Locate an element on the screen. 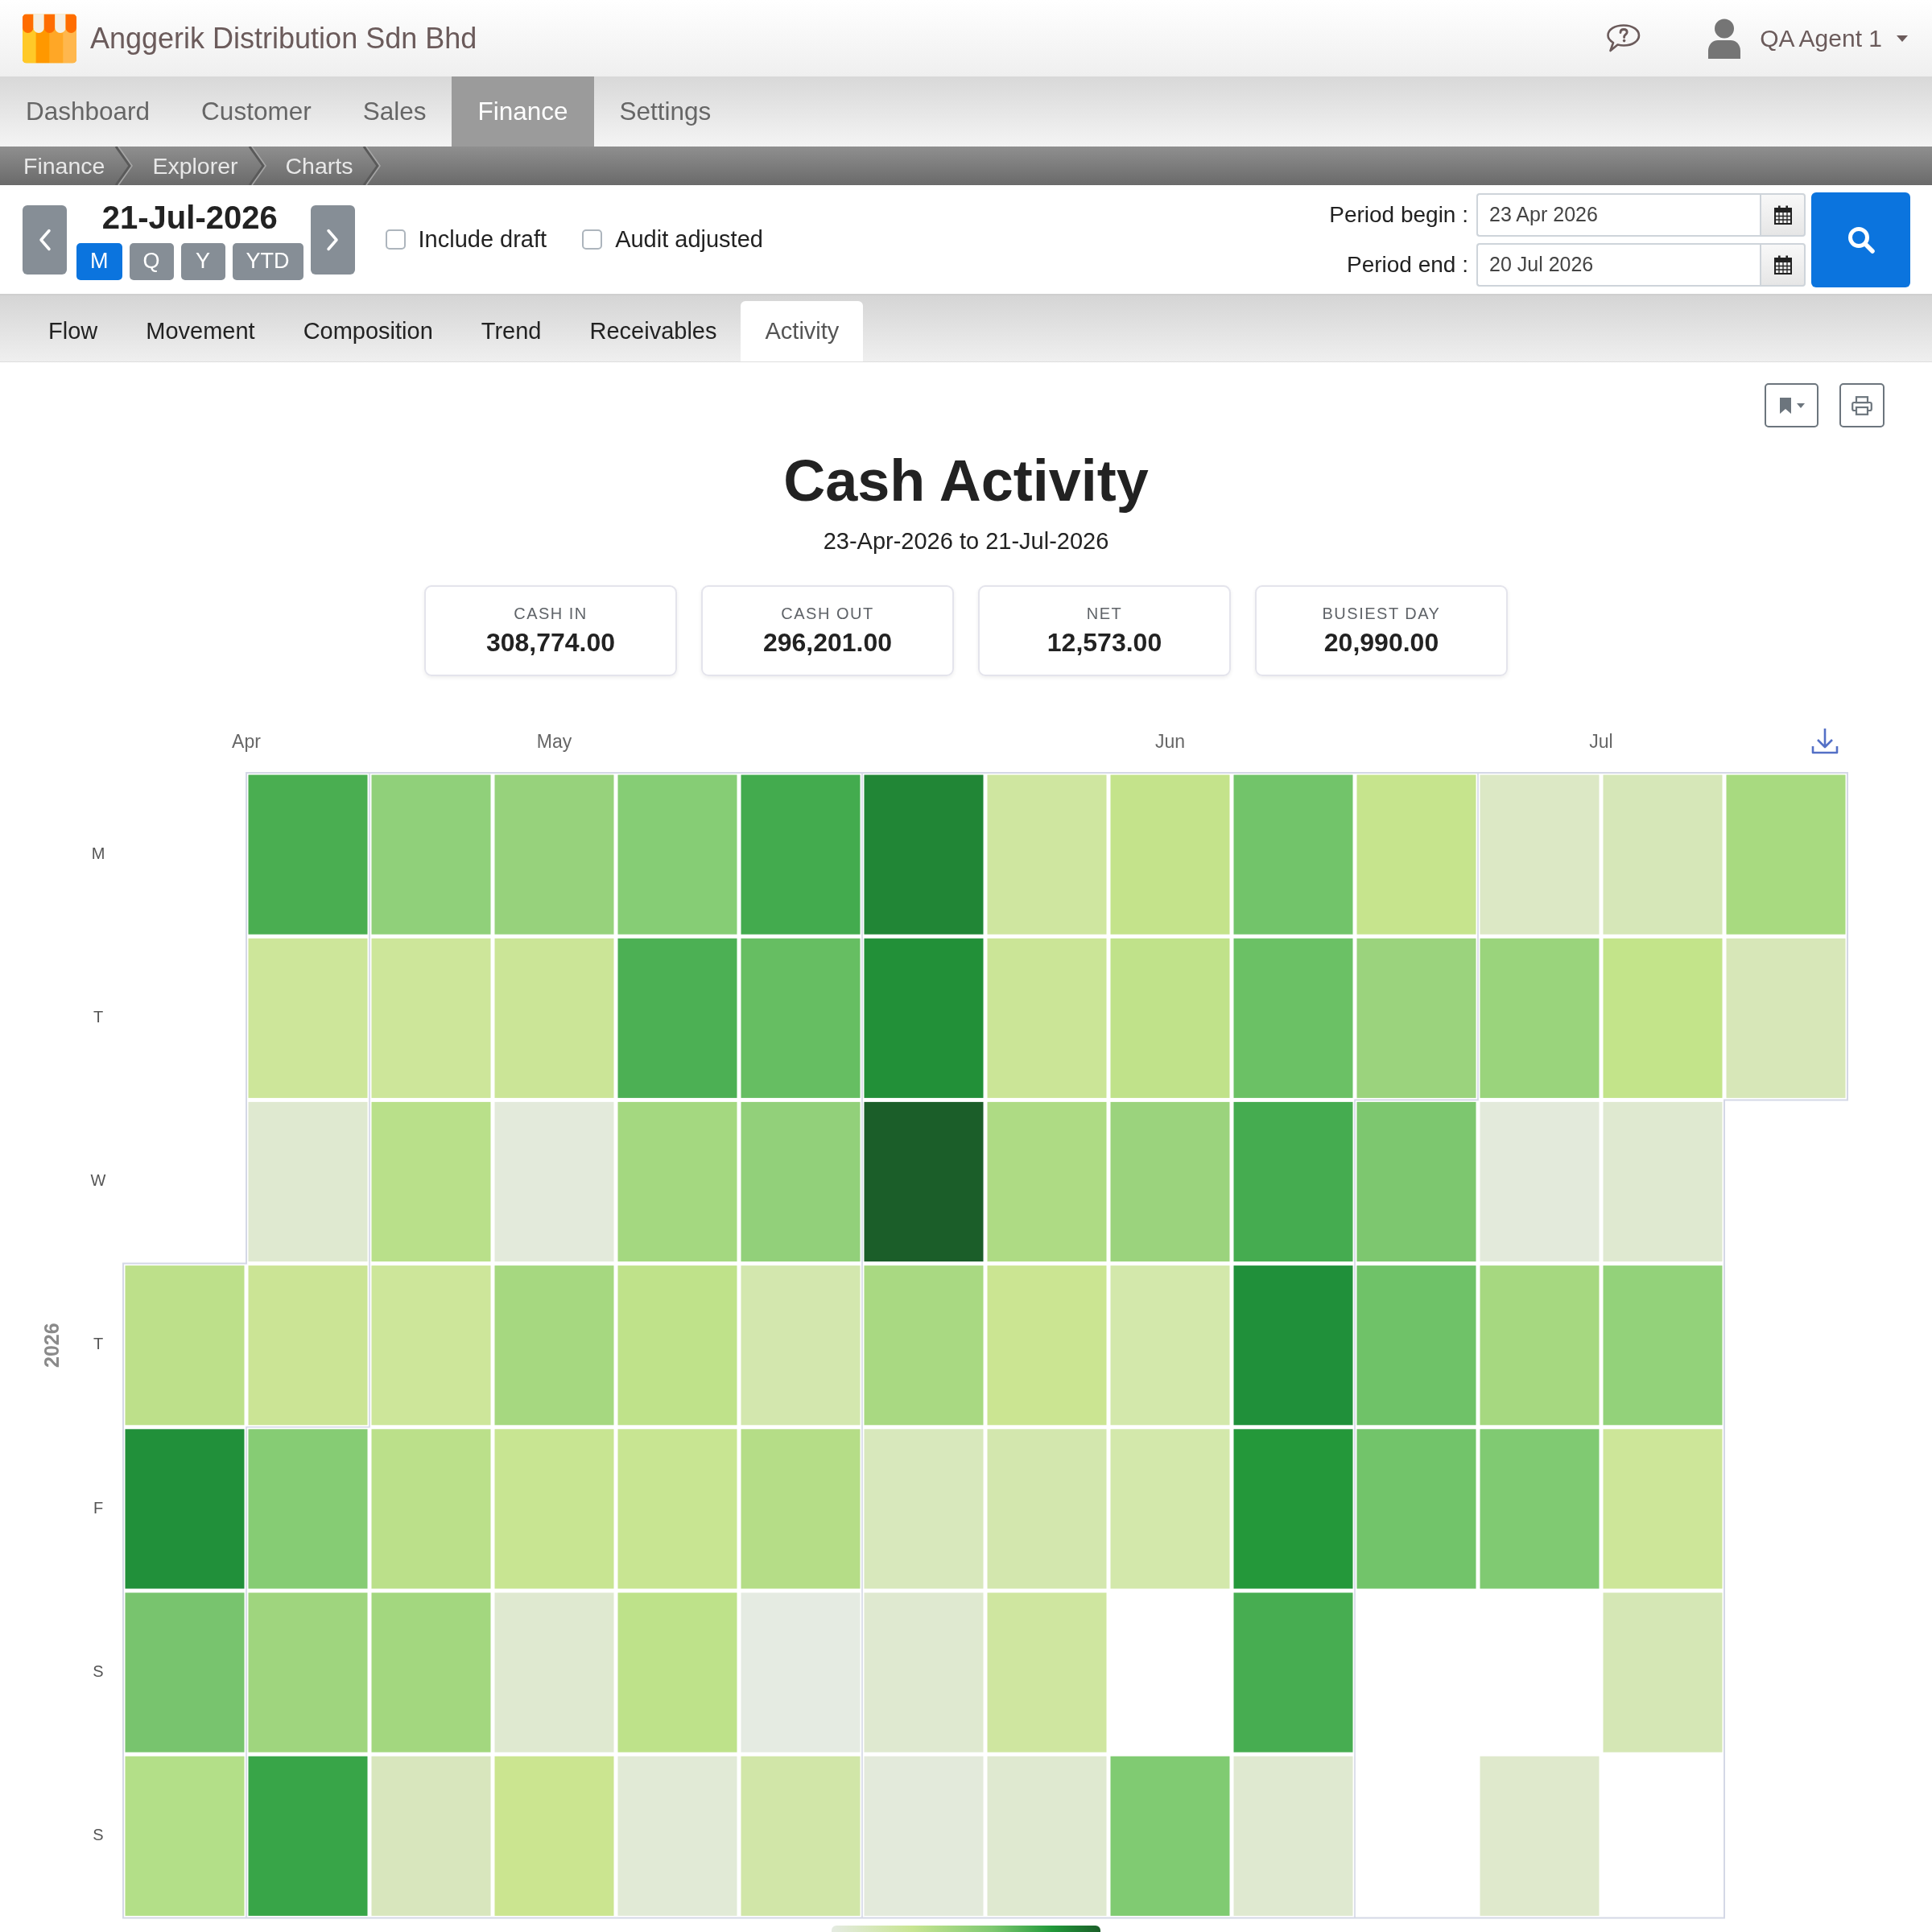  print-button is located at coordinates (1862, 405).